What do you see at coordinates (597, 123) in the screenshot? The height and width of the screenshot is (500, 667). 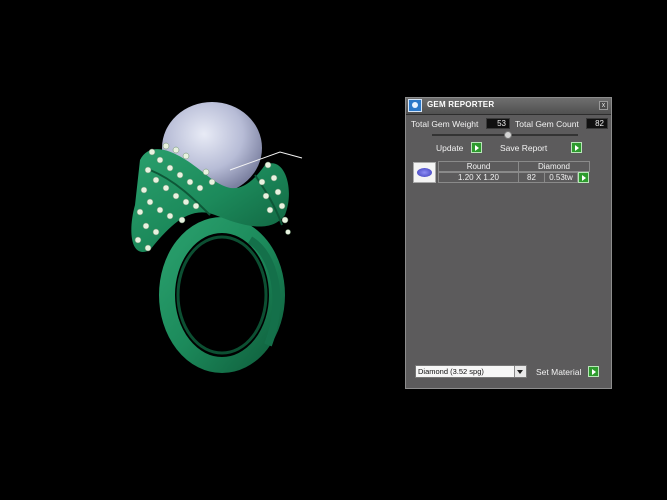 I see `total-gem-count-value: 82` at bounding box center [597, 123].